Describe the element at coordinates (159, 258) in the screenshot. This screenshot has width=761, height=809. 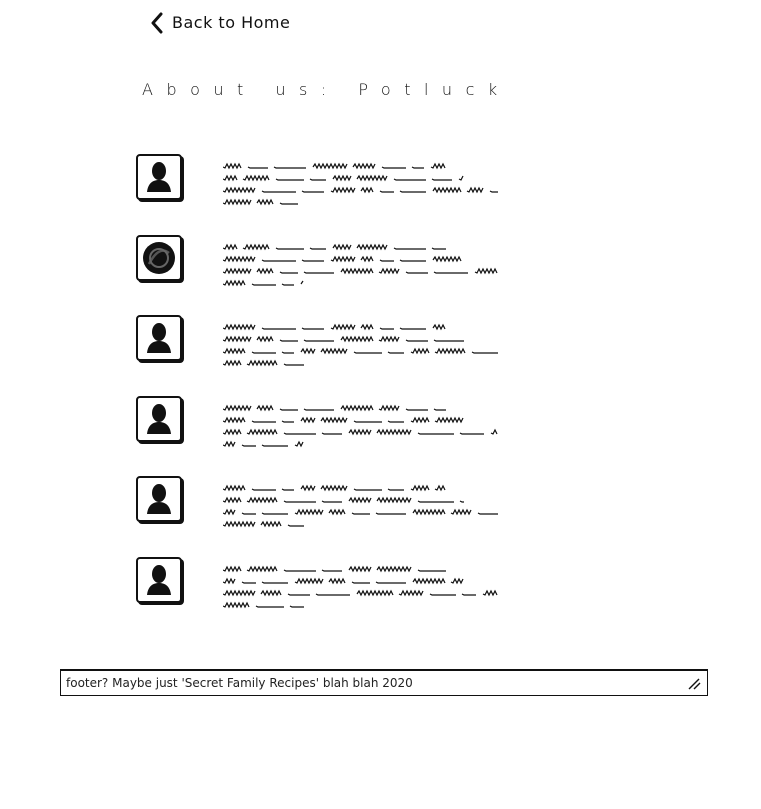
I see `avatar-placeholder-icon` at that location.